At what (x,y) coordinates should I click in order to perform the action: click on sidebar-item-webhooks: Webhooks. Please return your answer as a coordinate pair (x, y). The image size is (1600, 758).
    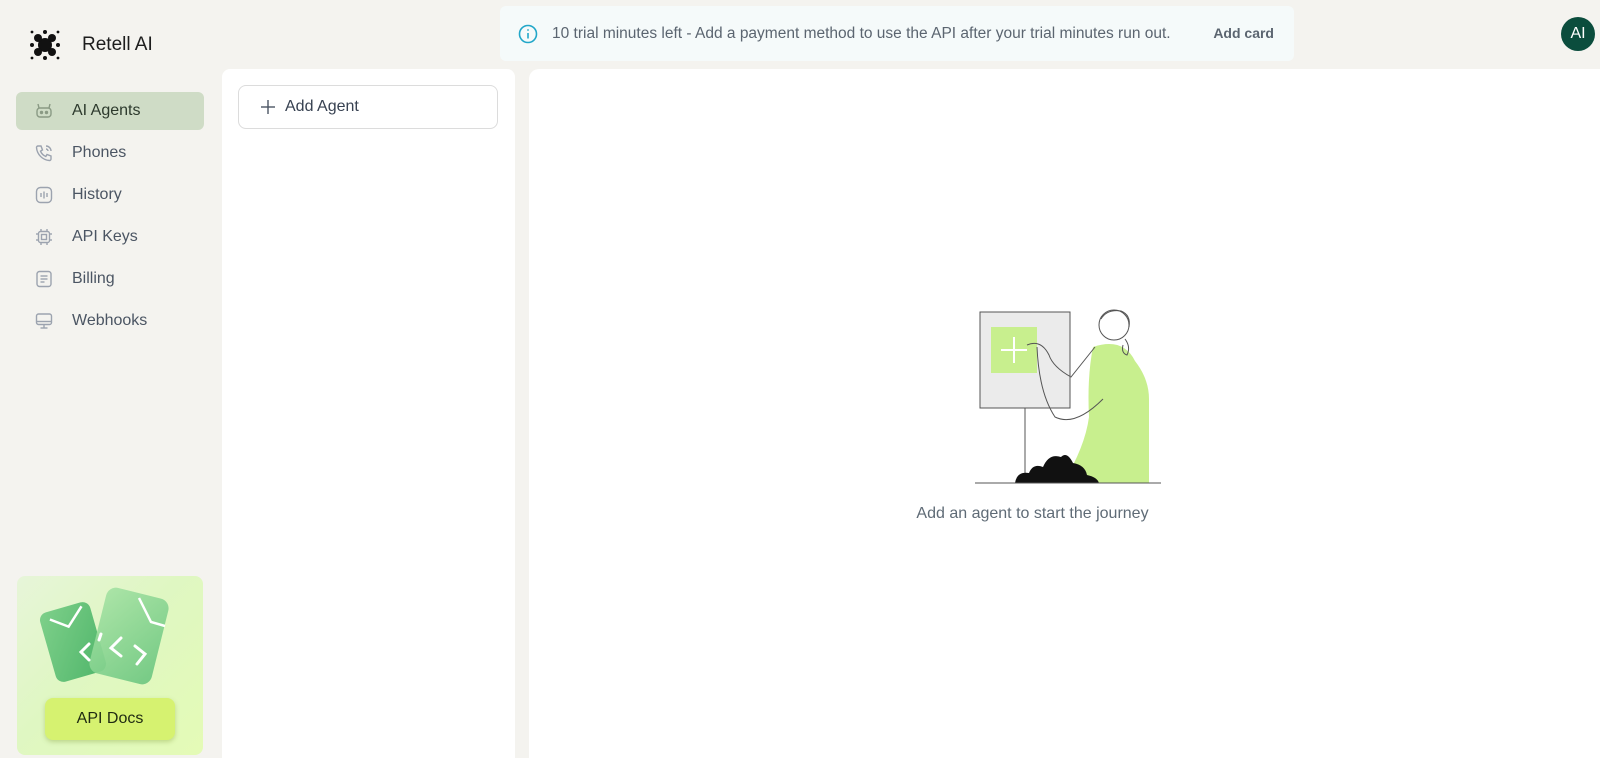
    Looking at the image, I should click on (110, 321).